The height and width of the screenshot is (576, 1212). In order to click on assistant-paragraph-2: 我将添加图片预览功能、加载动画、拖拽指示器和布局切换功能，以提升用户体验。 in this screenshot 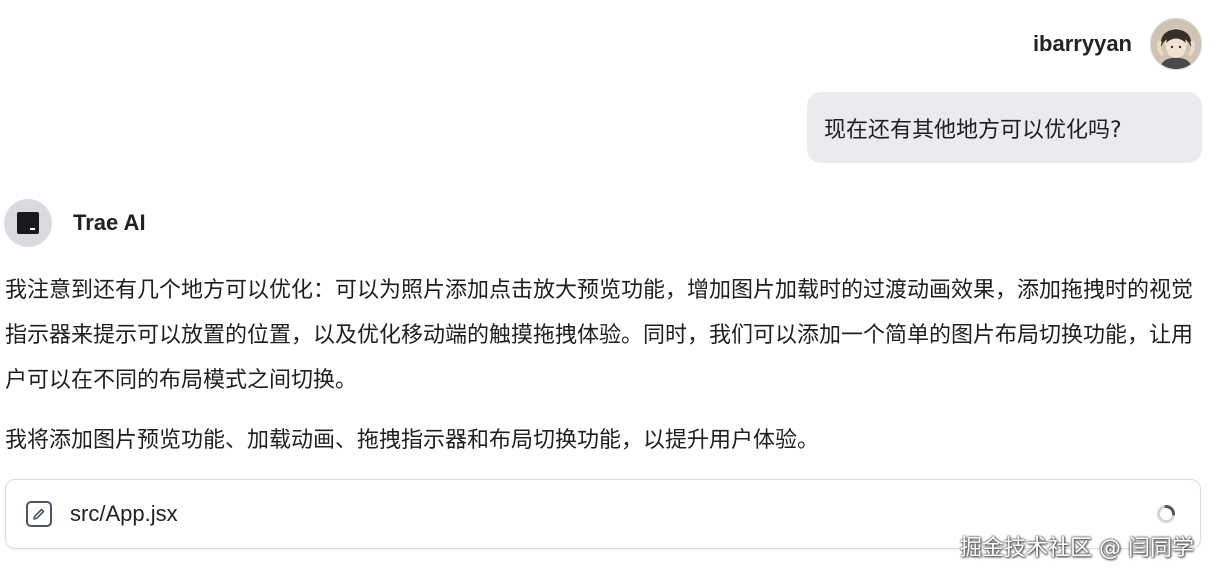, I will do `click(412, 440)`.